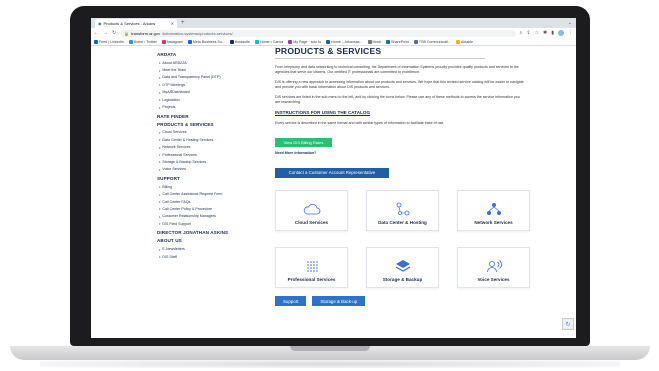  What do you see at coordinates (172, 41) in the screenshot?
I see `bookmark-item: Instagram` at bounding box center [172, 41].